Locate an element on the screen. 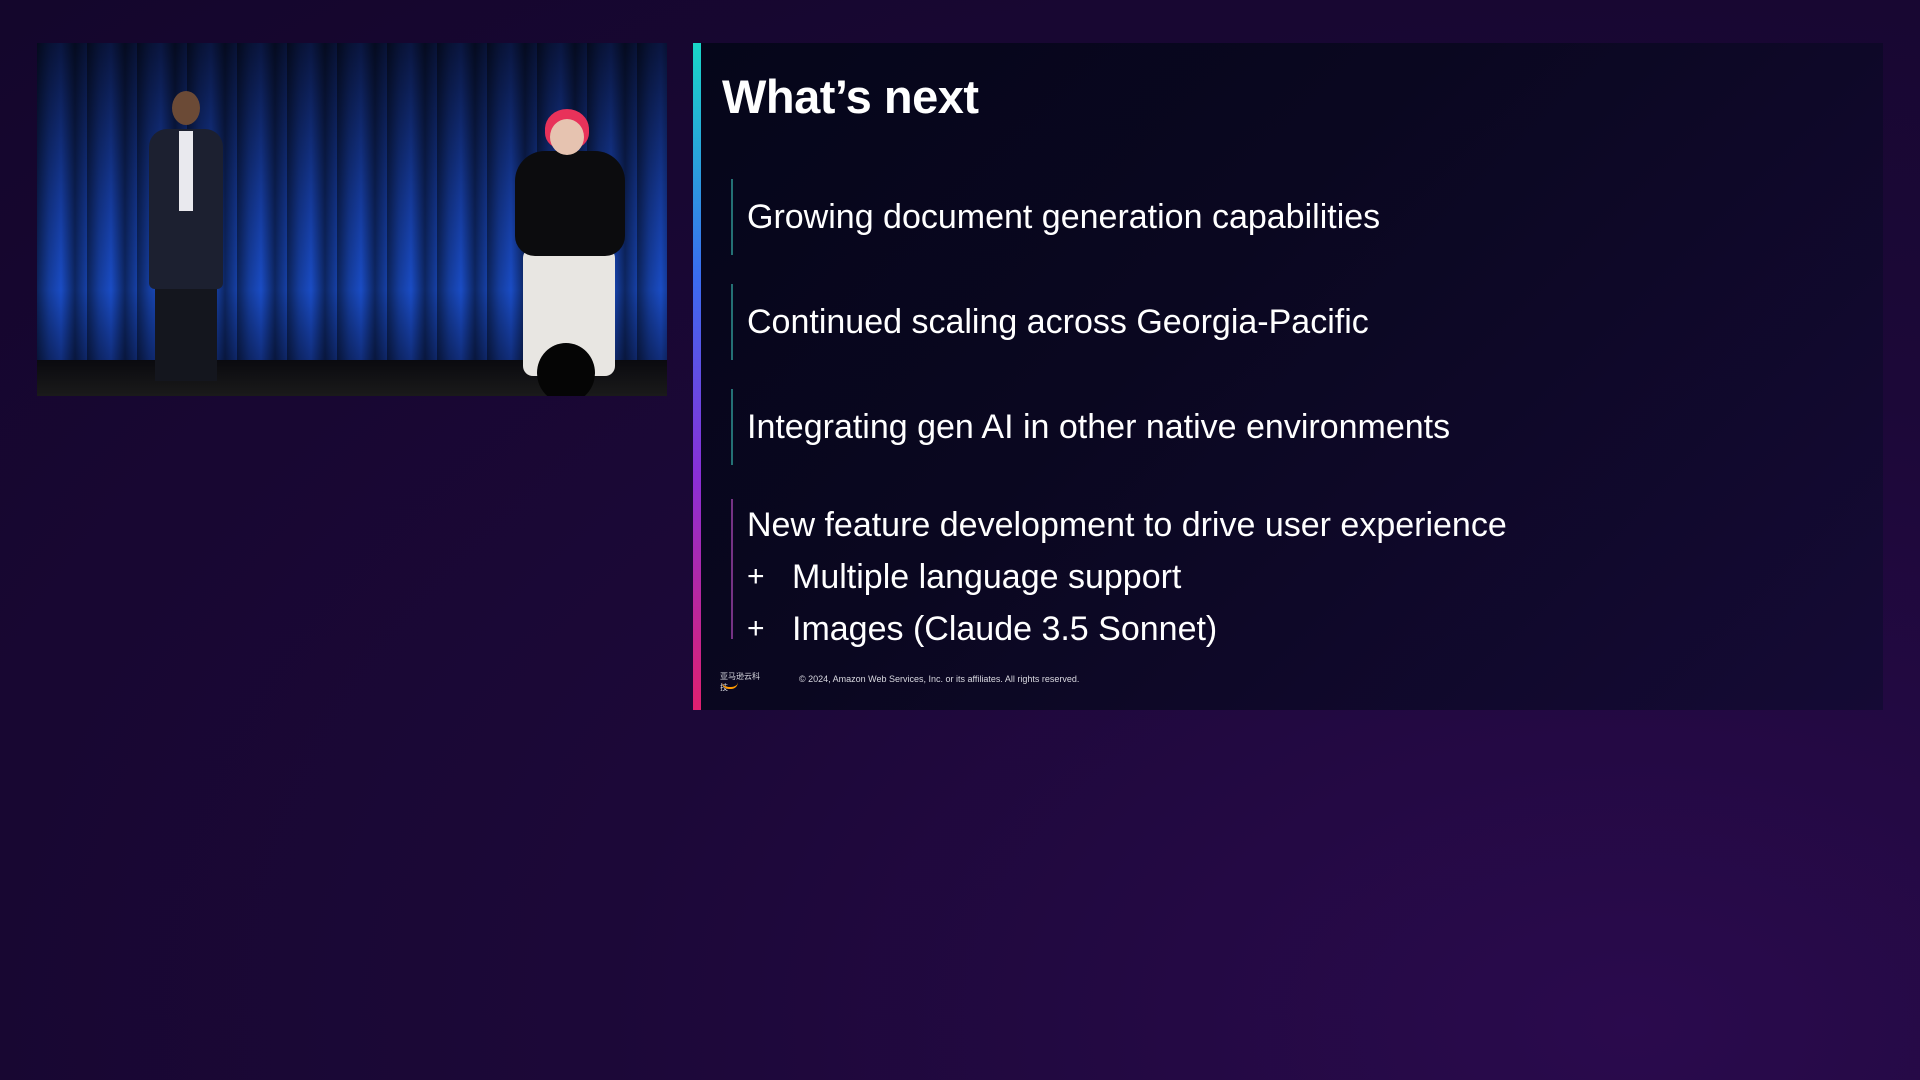 Image resolution: width=1920 pixels, height=1080 pixels. bullet-text: Growing document generation capabilities is located at coordinates (1064, 217).